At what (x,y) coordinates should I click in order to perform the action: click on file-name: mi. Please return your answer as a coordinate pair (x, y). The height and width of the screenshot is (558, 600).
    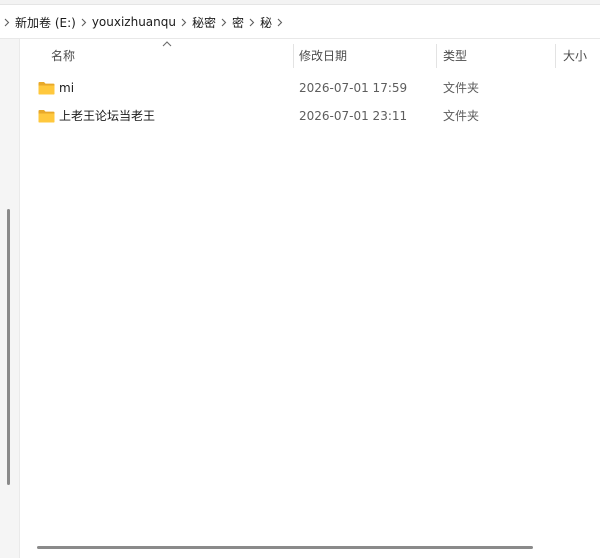
    Looking at the image, I should click on (67, 88).